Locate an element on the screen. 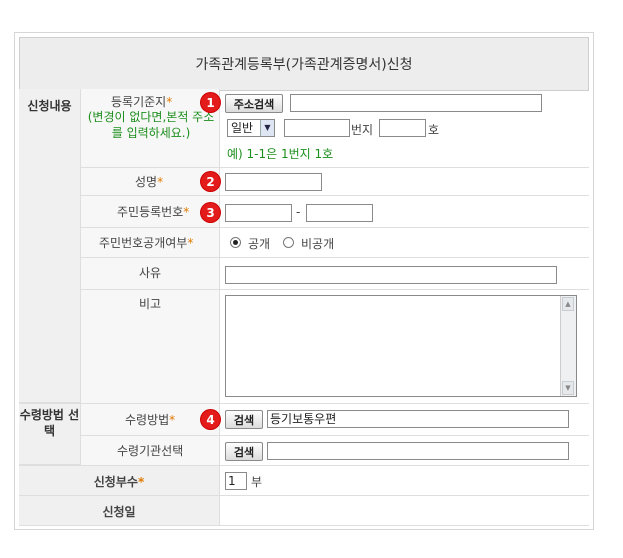 The height and width of the screenshot is (558, 623). name-input is located at coordinates (273, 182).